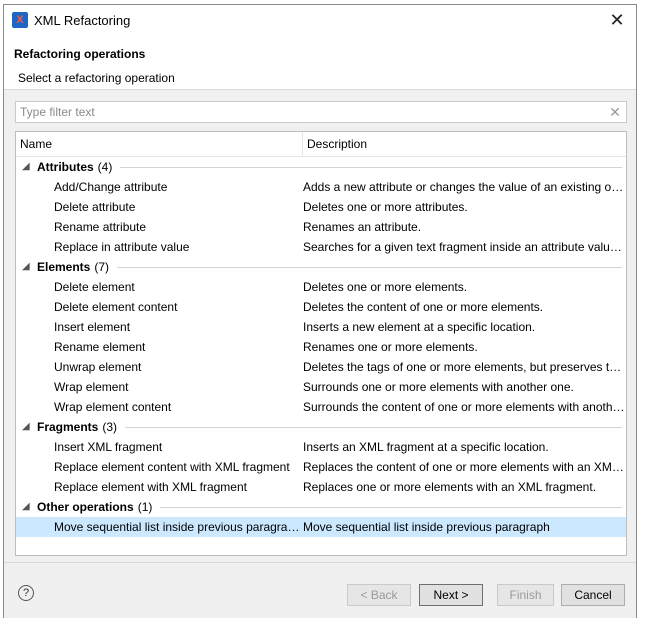 The image size is (645, 623). Describe the element at coordinates (150, 487) in the screenshot. I see `operation-name: Replace element with XML fragment` at that location.